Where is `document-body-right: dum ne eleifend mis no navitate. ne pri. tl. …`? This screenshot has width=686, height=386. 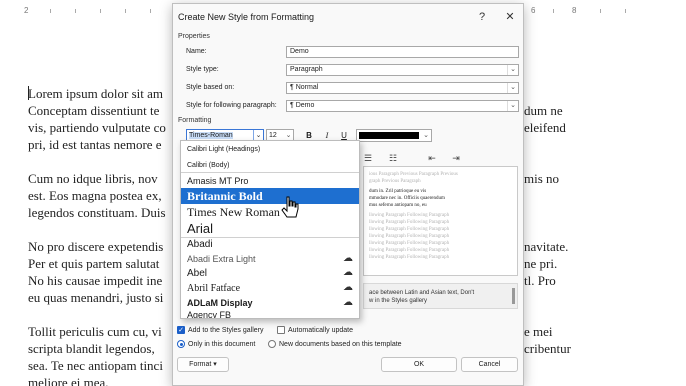
document-body-right: dum ne eleifend mis no navitate. ne pri. tl. … is located at coordinates (547, 221).